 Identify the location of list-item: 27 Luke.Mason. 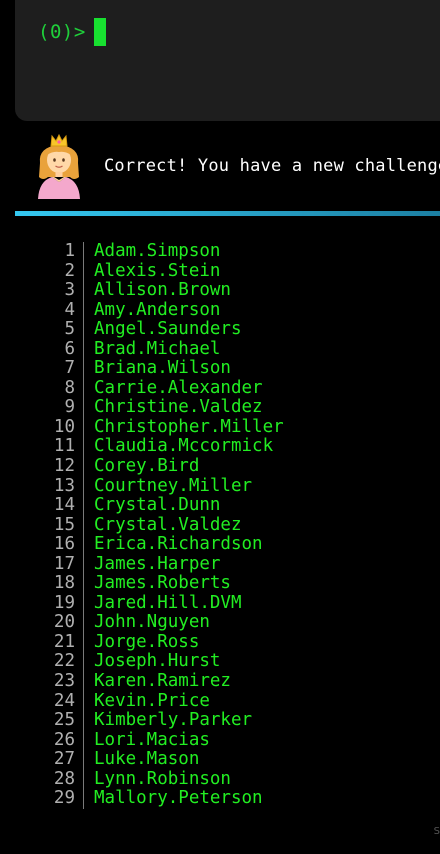
(220, 760).